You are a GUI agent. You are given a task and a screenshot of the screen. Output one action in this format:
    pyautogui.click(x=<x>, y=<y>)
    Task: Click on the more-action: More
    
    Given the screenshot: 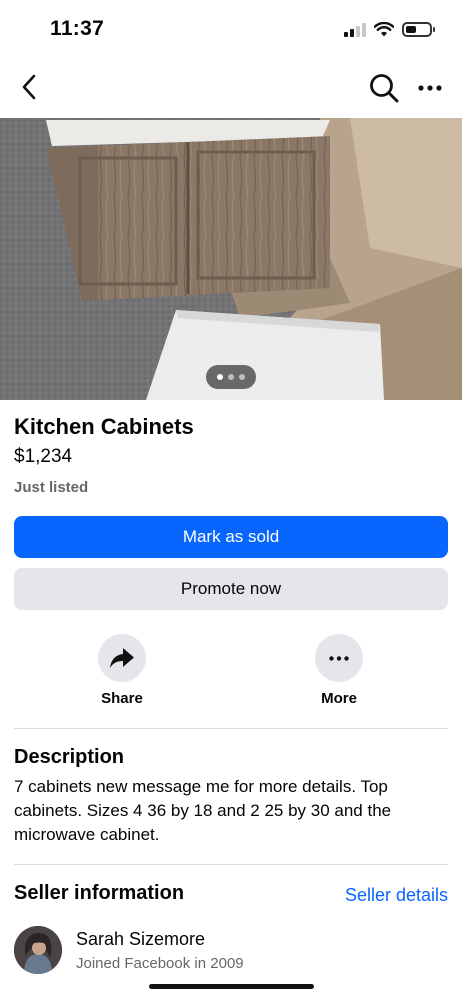 What is the action you would take?
    pyautogui.click(x=339, y=670)
    